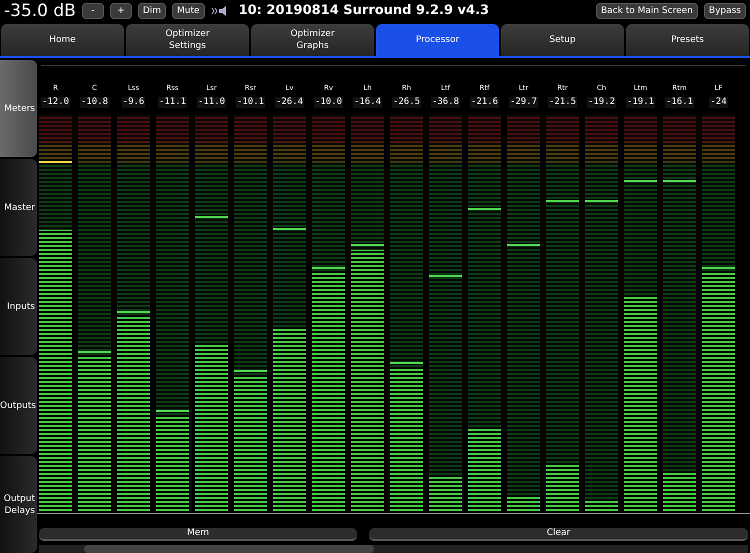 This screenshot has height=553, width=750. I want to click on level-reading: -26.4, so click(289, 102).